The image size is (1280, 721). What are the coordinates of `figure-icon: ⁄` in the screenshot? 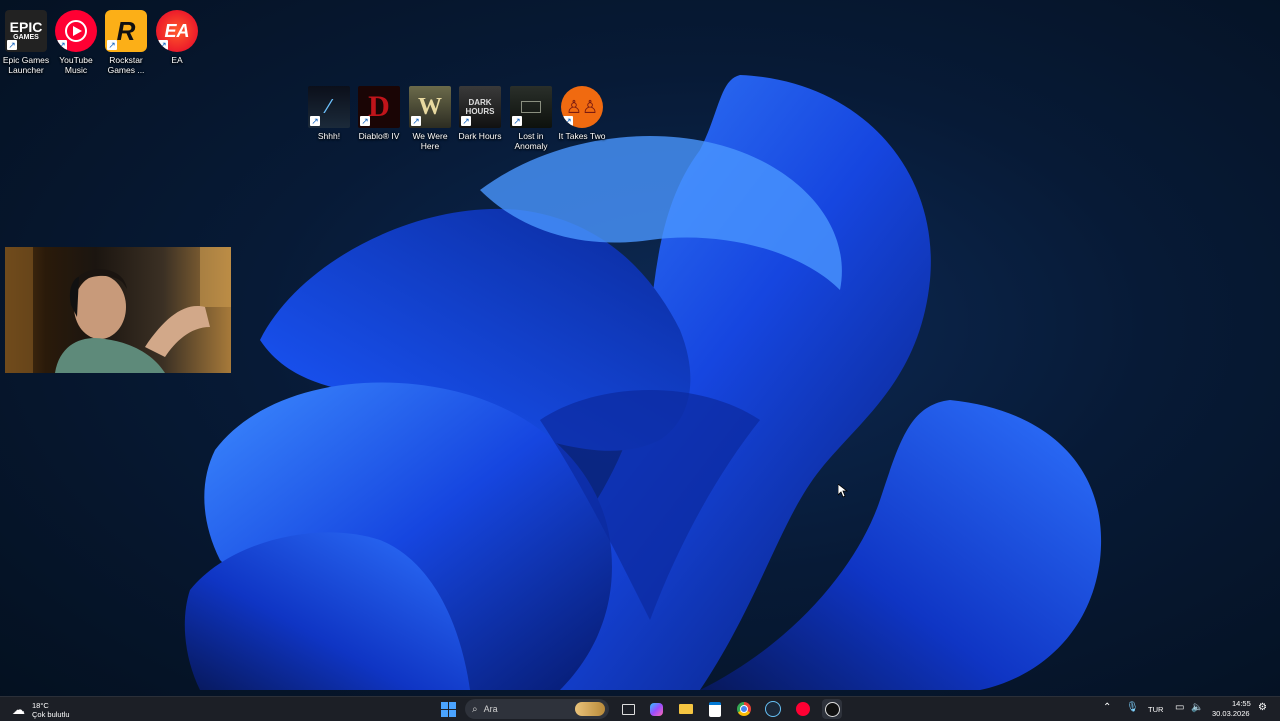 It's located at (329, 106).